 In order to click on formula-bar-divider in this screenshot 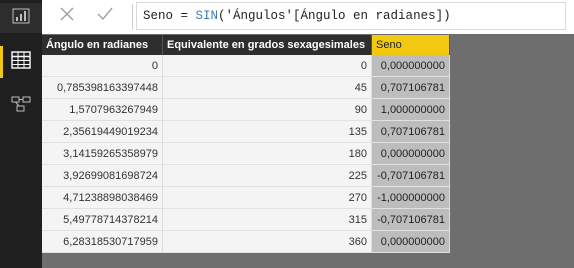, I will do `click(132, 17)`.